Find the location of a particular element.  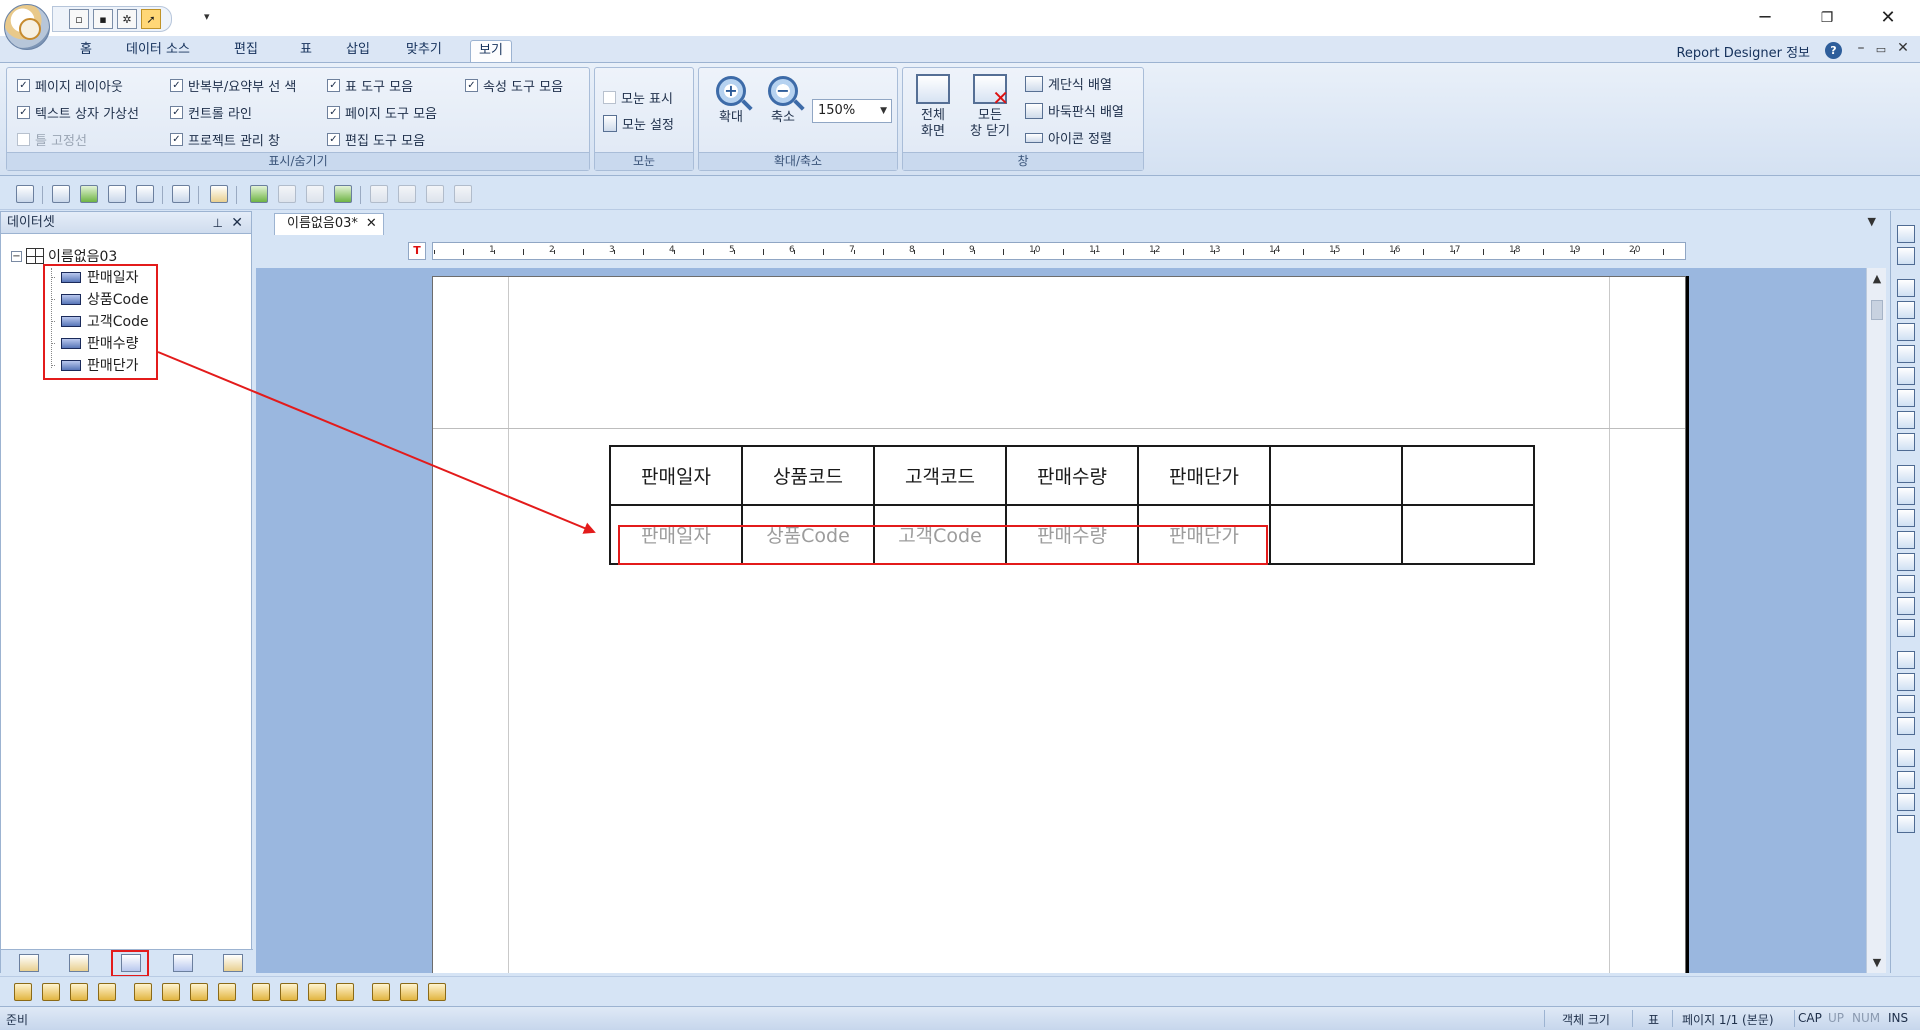

diagonal-line-icon is located at coordinates (1906, 310).